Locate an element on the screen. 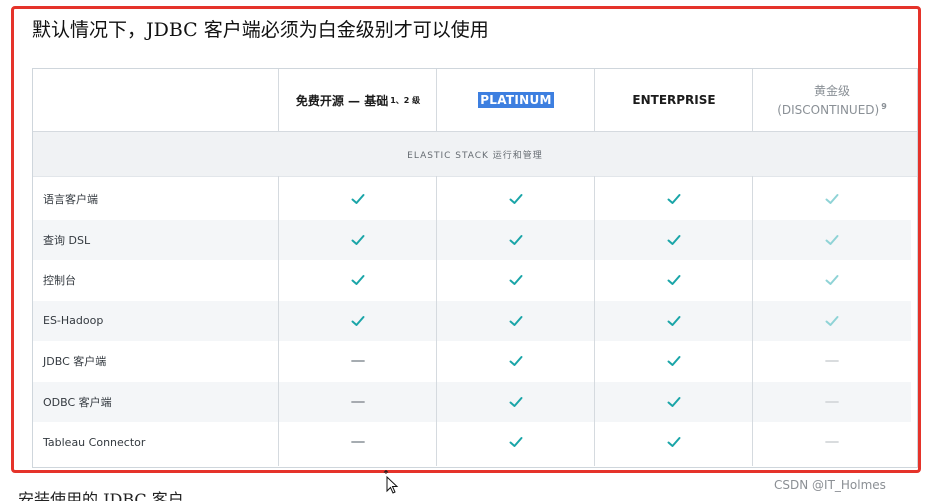 This screenshot has width=941, height=501. watermark: CSDN @IT_Holmes is located at coordinates (830, 485).